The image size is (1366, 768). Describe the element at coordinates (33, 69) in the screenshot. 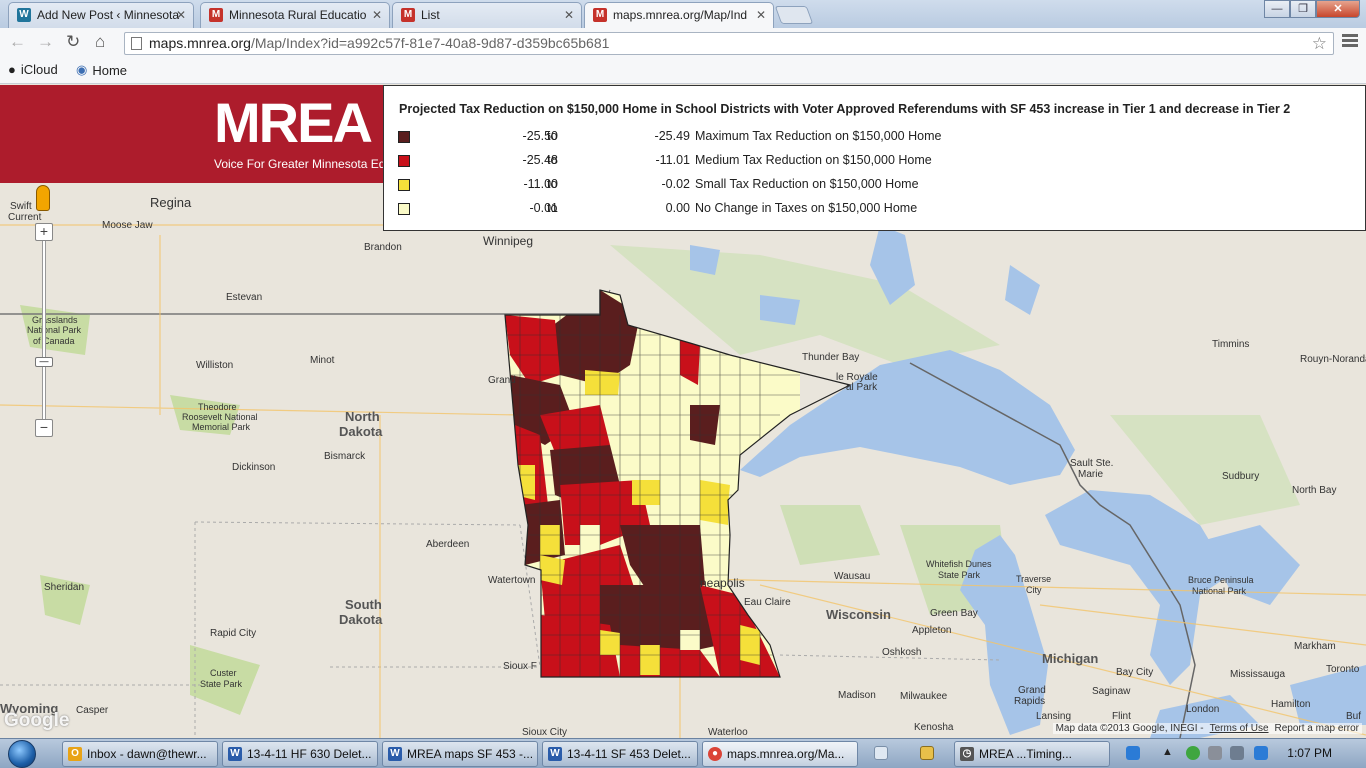

I see `bookmark-icloud: ● iCloud` at that location.